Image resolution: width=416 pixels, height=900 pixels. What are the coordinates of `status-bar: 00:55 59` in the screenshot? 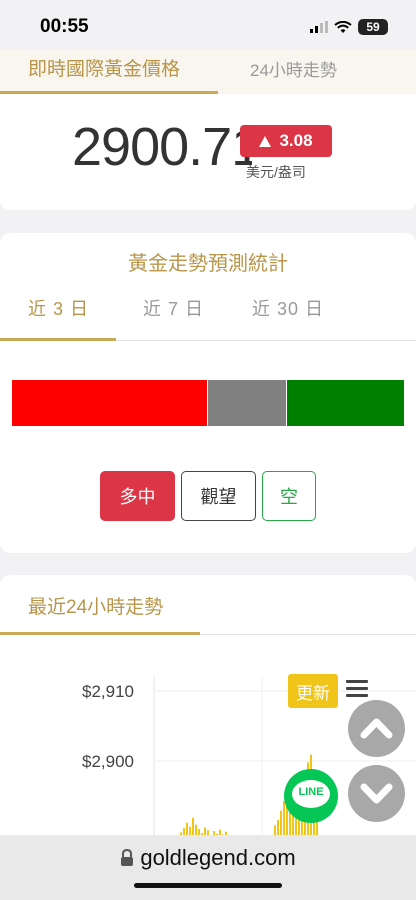 It's located at (208, 25).